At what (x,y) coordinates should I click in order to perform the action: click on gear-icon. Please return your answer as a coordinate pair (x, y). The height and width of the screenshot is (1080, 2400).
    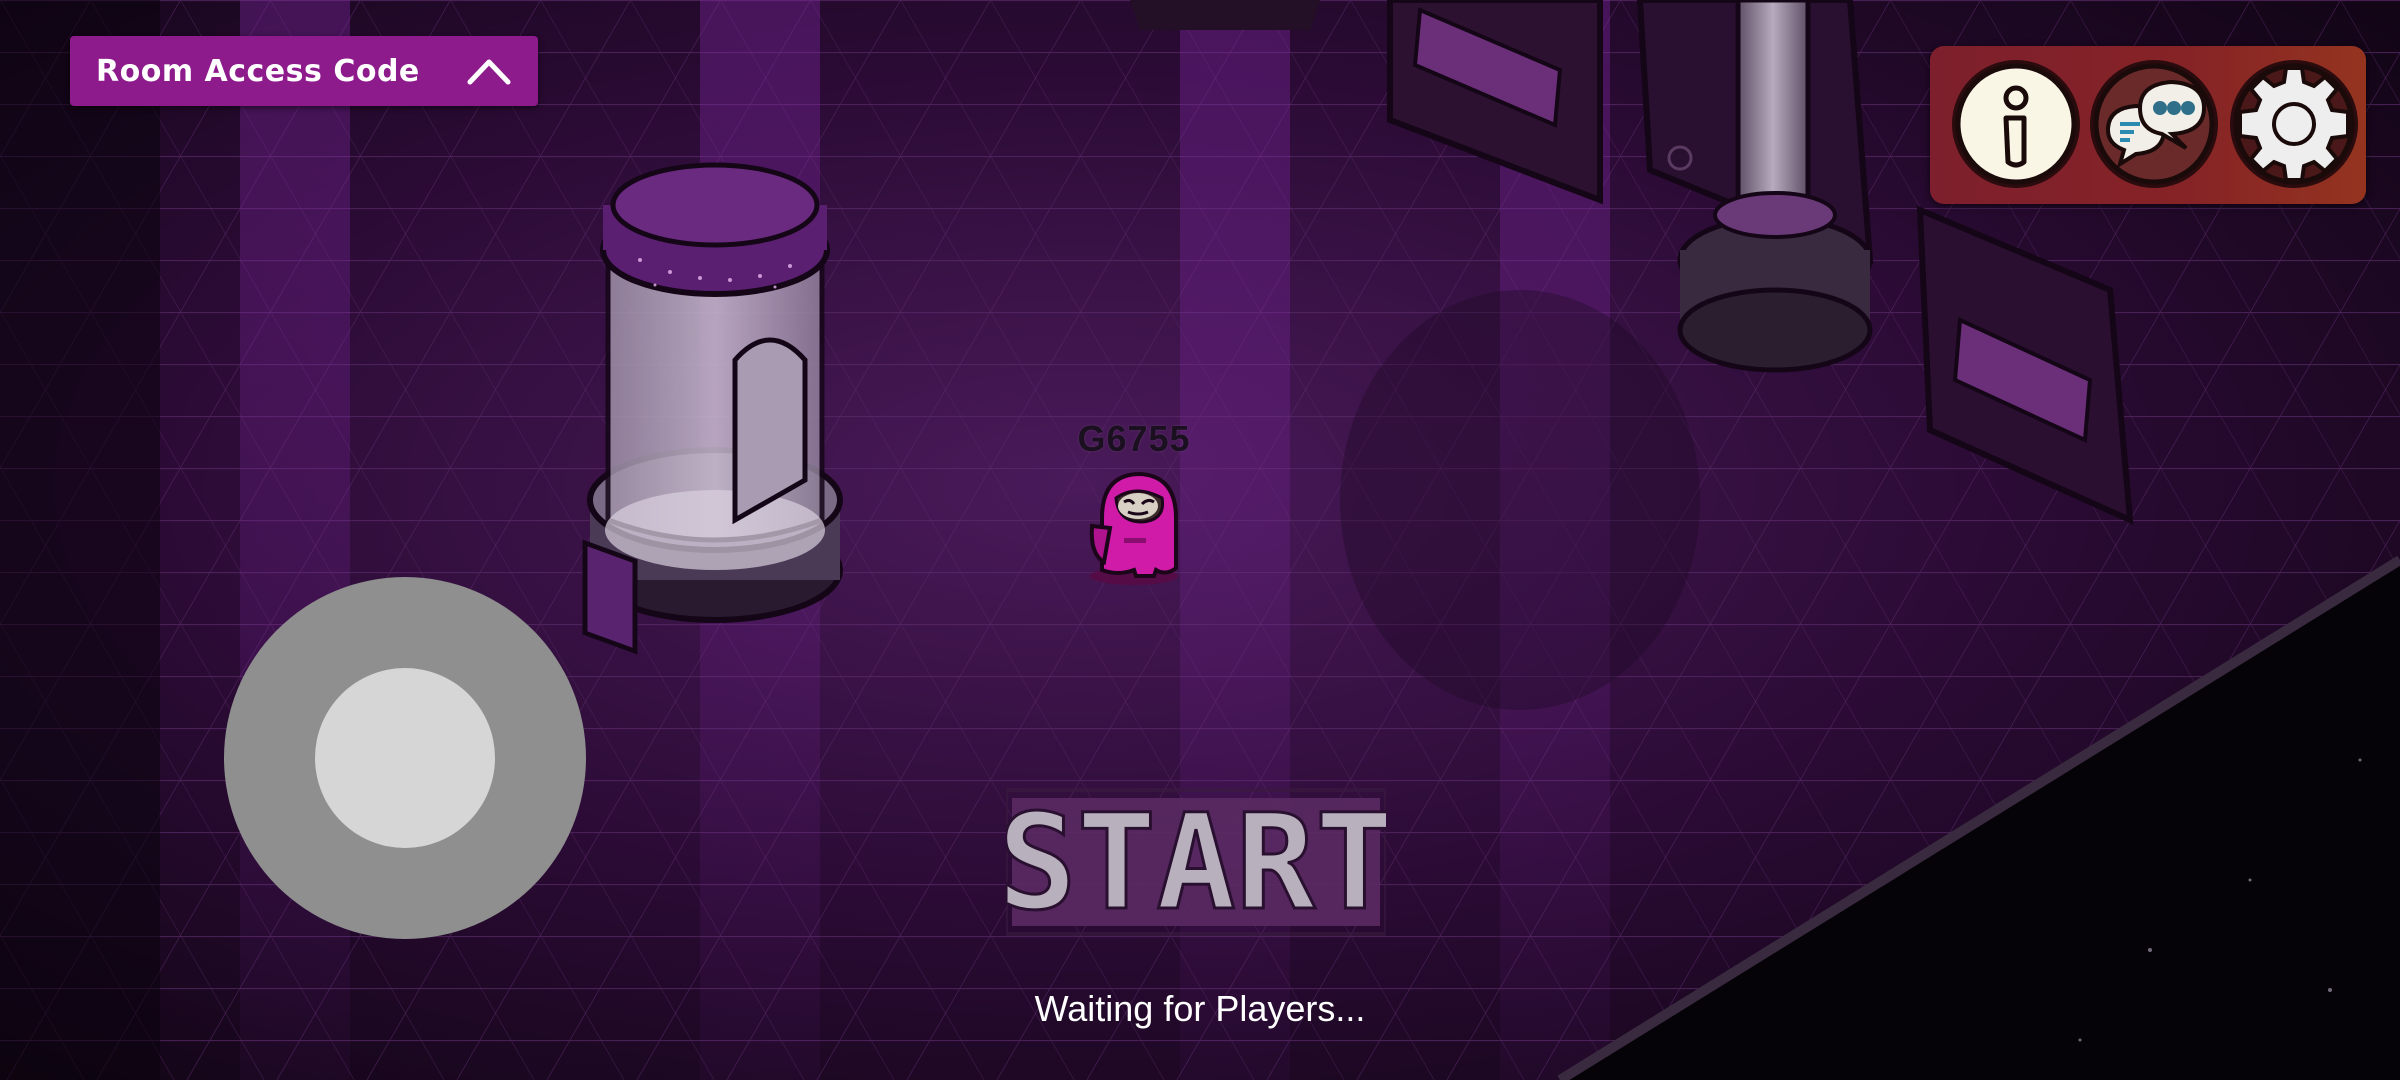
    Looking at the image, I should click on (2294, 124).